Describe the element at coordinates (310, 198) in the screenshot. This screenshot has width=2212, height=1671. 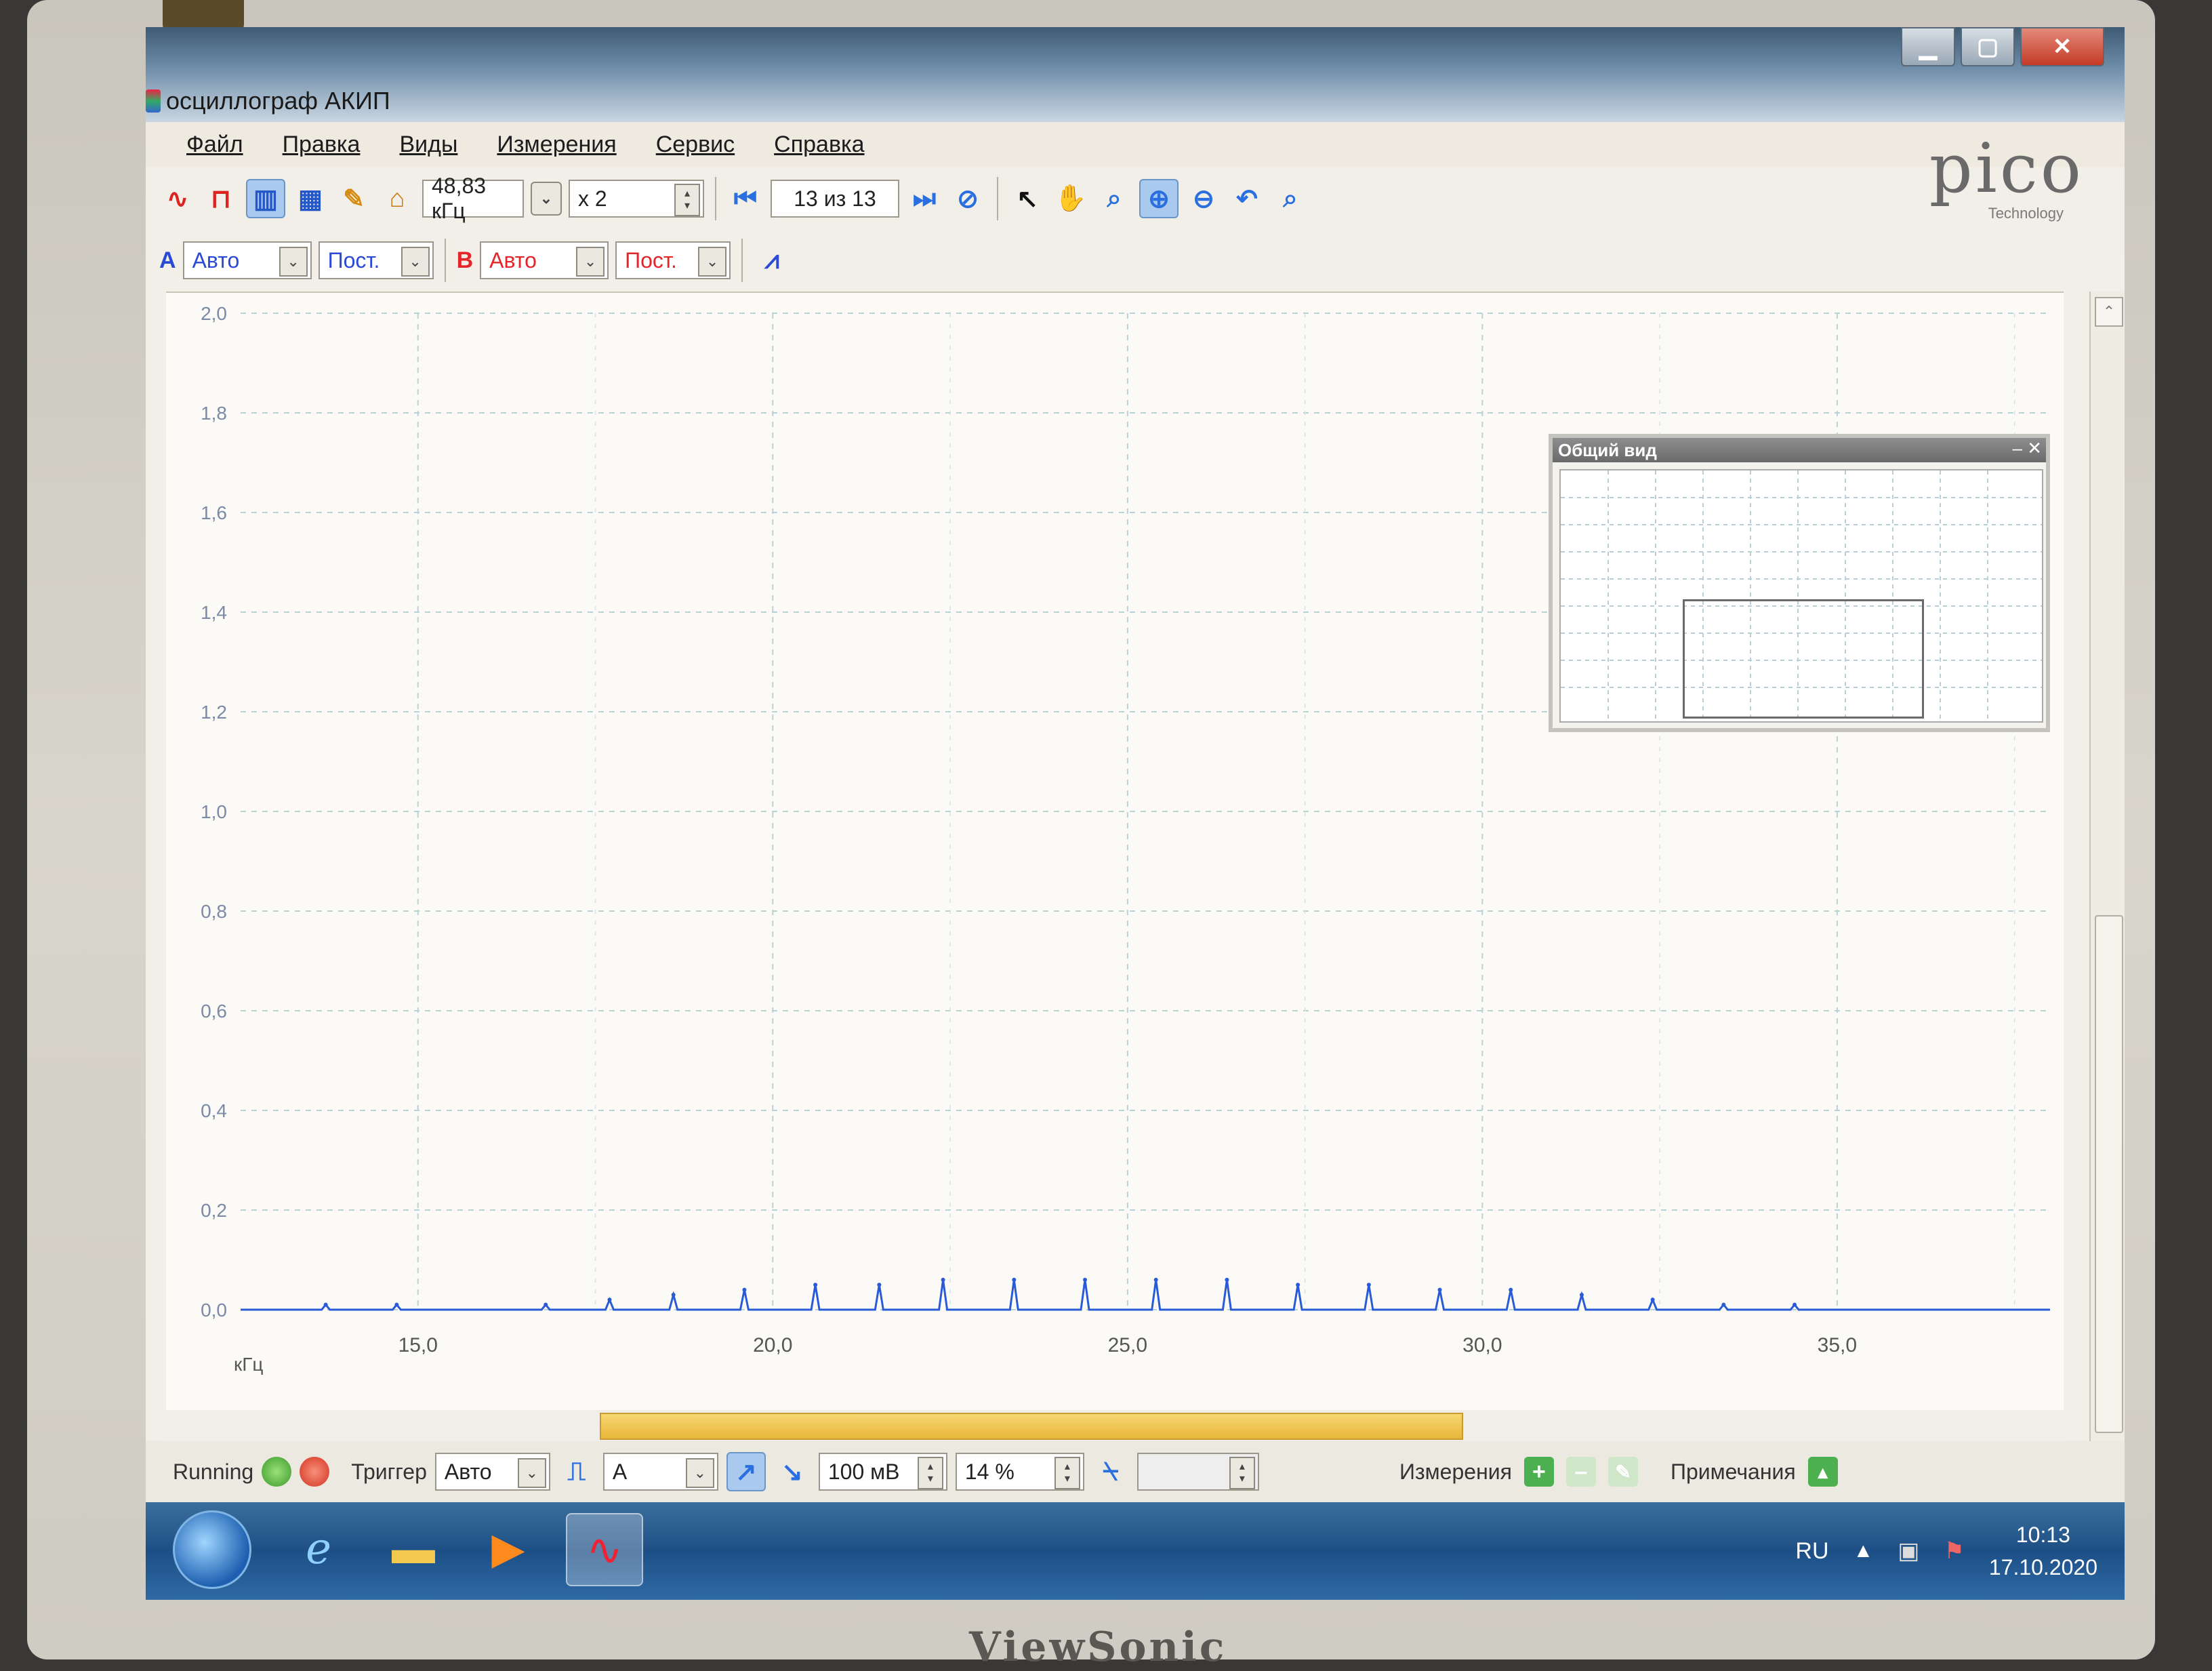
I see `channel-options-icon: ▦` at that location.